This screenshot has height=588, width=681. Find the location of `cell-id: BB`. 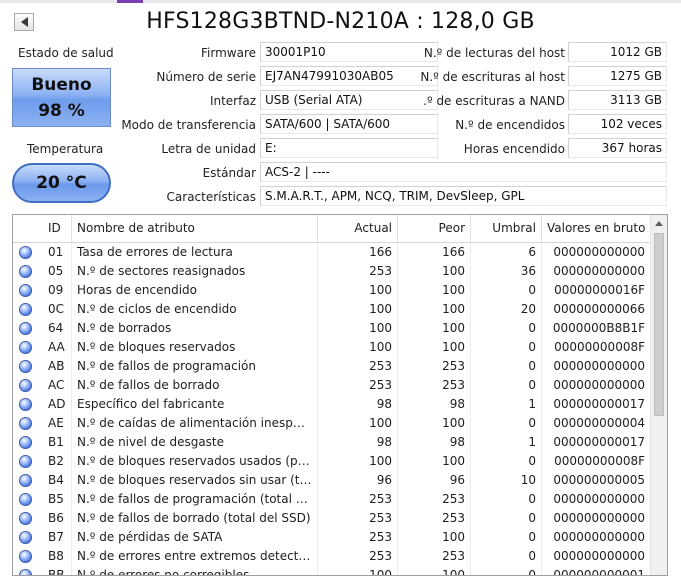

cell-id: BB is located at coordinates (56, 572).